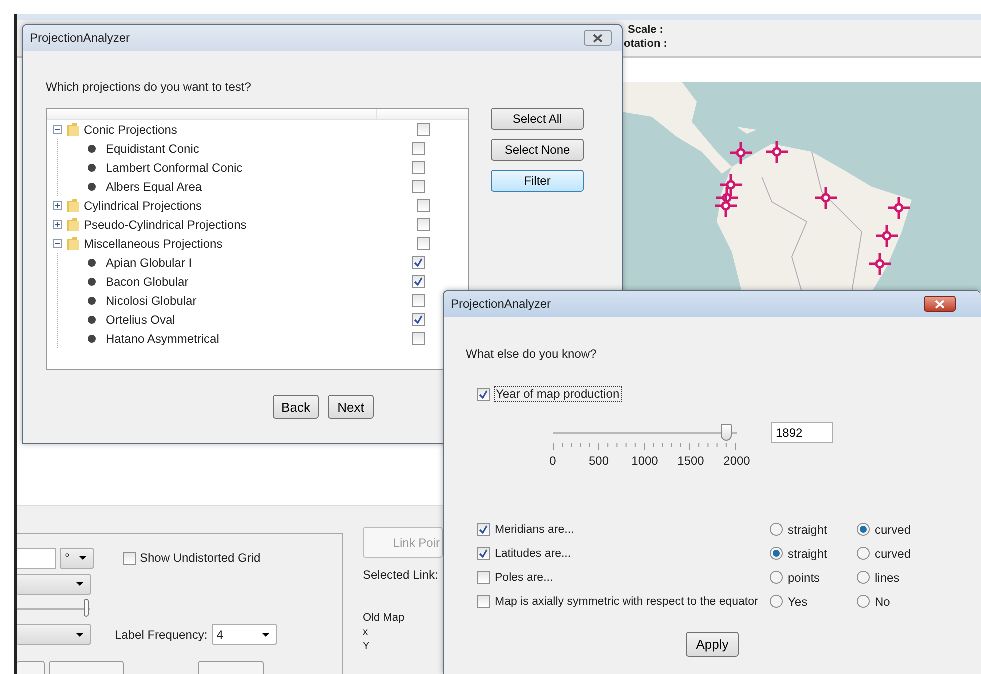  I want to click on frequency-dropdown: 4, so click(244, 635).